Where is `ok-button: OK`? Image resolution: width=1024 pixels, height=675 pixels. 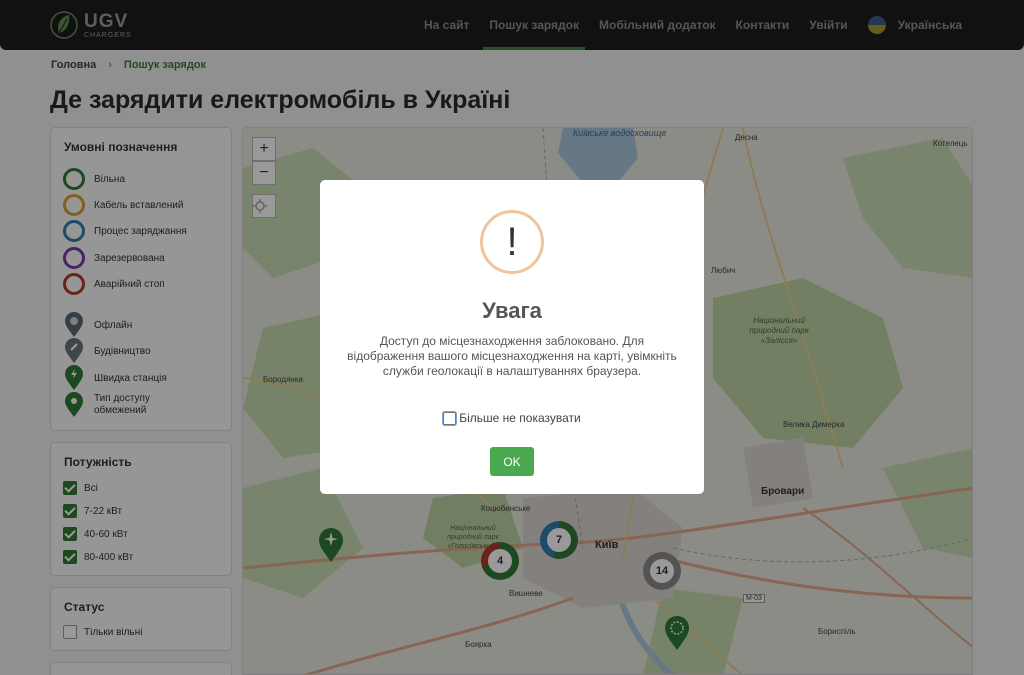
ok-button: OK is located at coordinates (512, 461).